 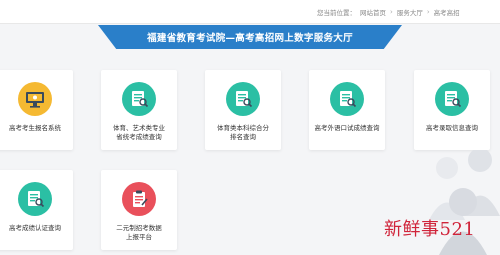 I want to click on service-card-exam-registration: 高考考生报名系统, so click(x=36, y=110).